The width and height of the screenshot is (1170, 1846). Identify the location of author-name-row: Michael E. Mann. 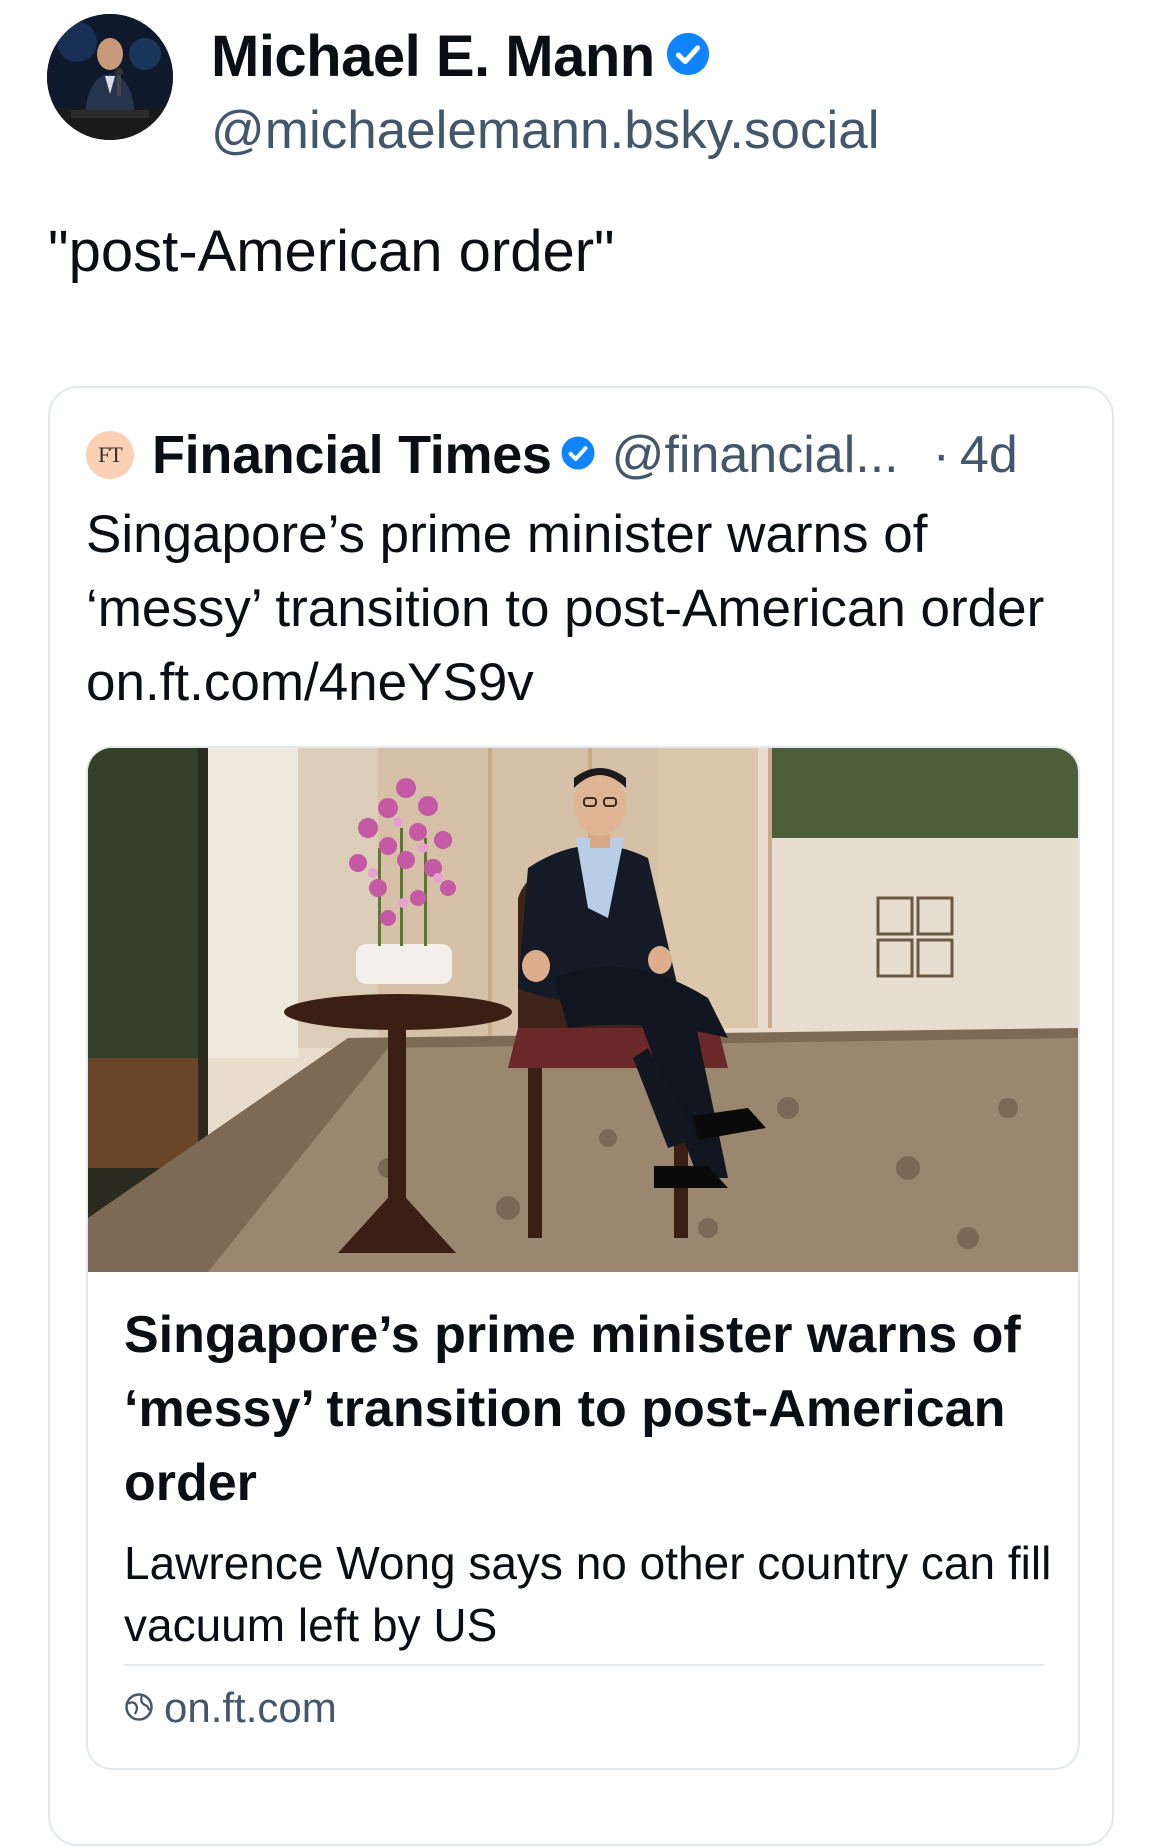
(461, 56).